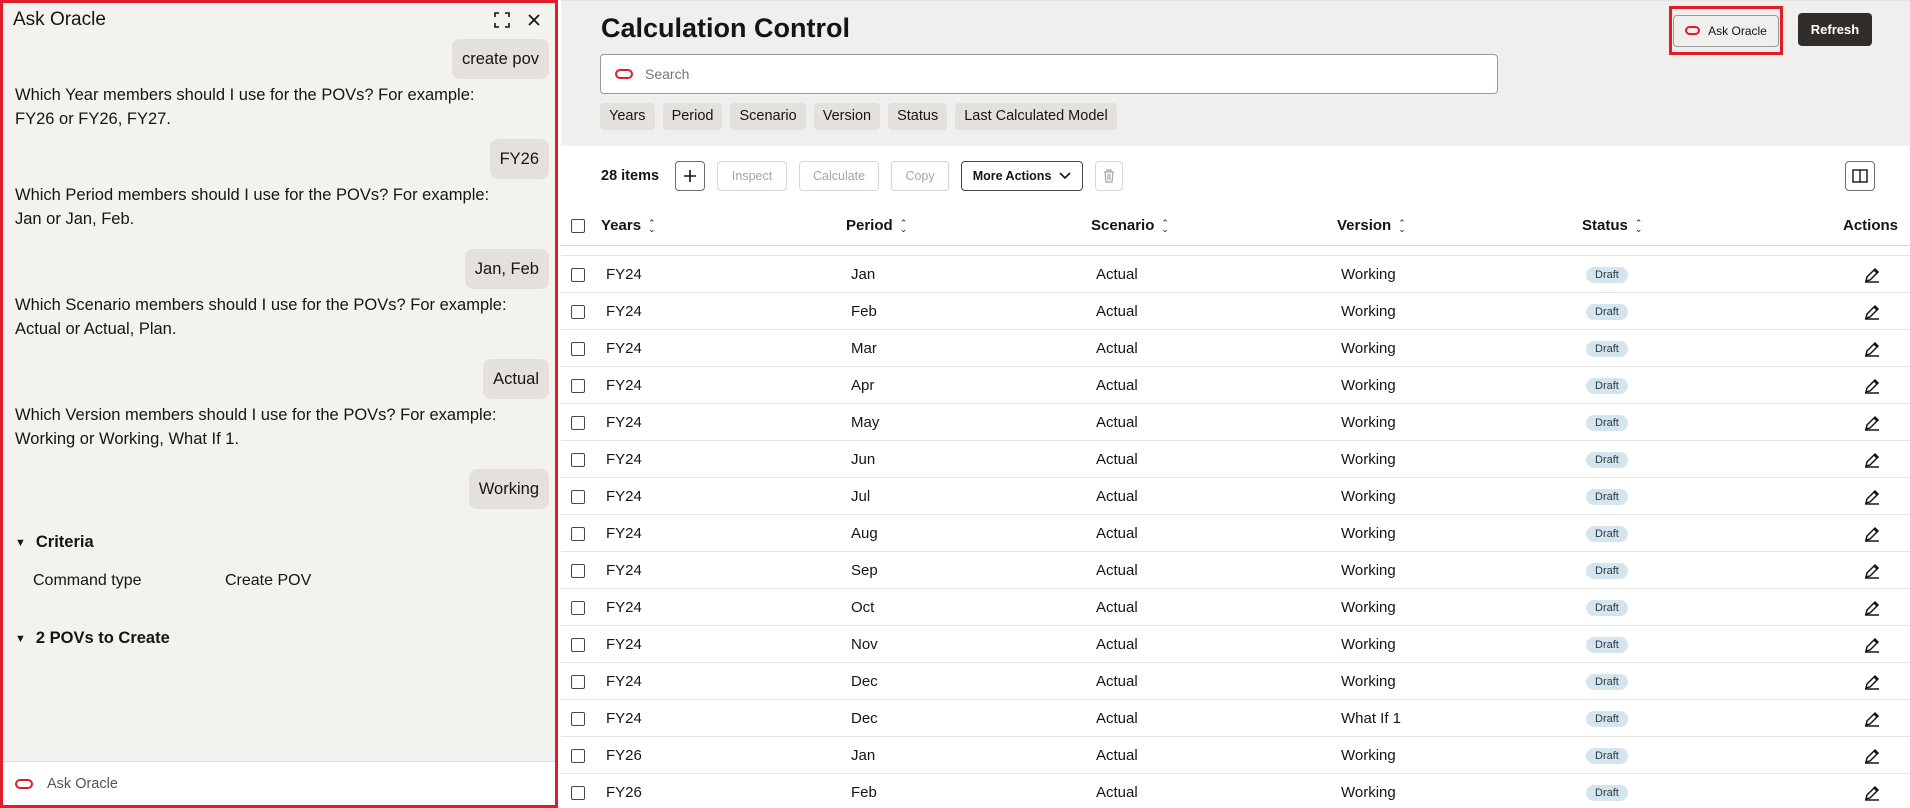  What do you see at coordinates (1235, 311) in the screenshot?
I see `table-row: FY24 Feb Actual Working Draft` at bounding box center [1235, 311].